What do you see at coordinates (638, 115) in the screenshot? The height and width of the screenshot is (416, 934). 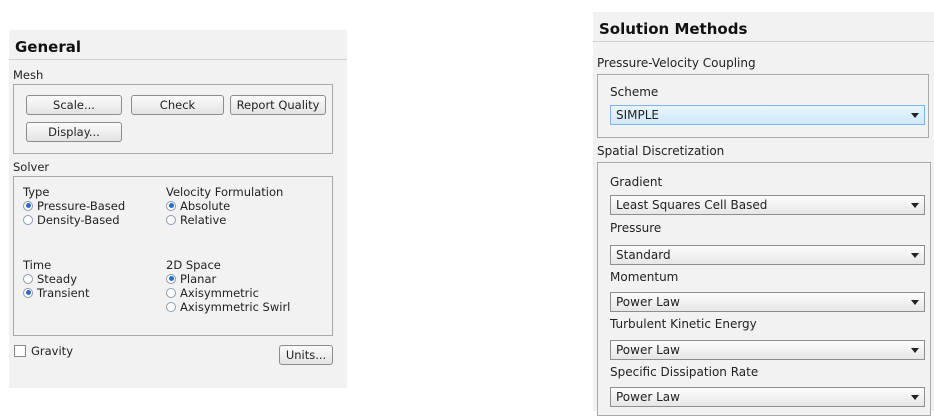 I see `scheme-value: SIMPLE` at bounding box center [638, 115].